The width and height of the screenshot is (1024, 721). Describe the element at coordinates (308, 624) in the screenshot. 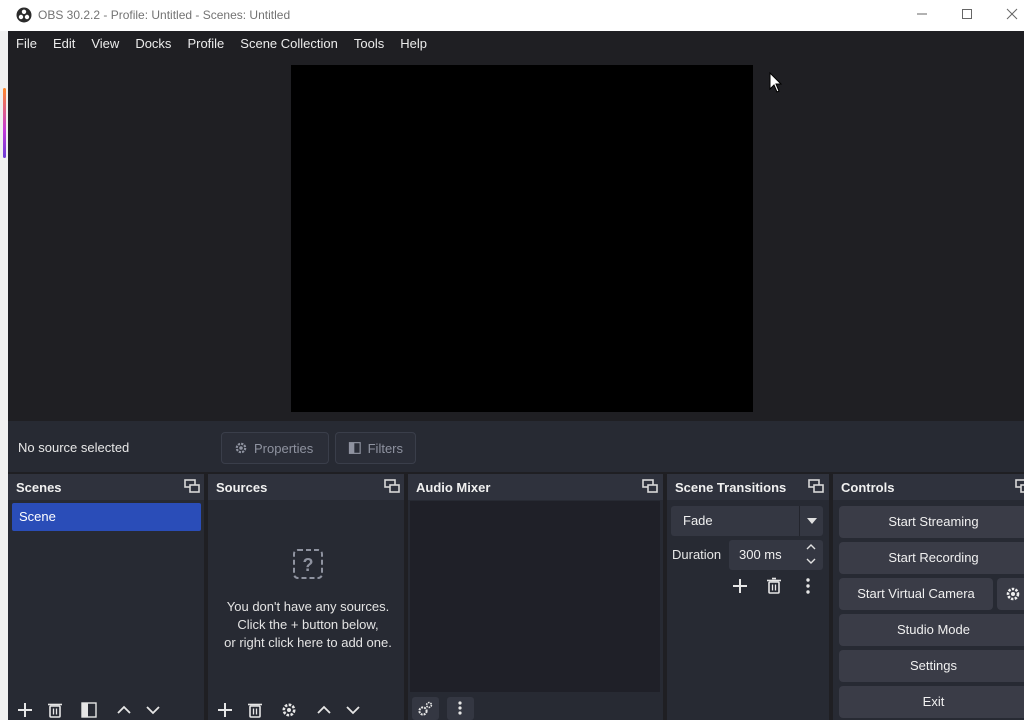

I see `sources-empty-line-2: Click the + button below,` at that location.